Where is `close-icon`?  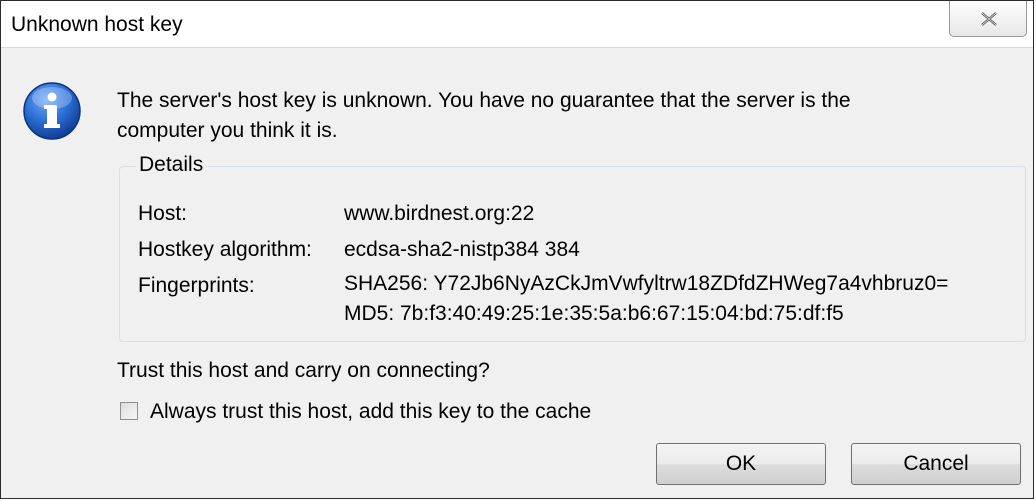
close-icon is located at coordinates (989, 19).